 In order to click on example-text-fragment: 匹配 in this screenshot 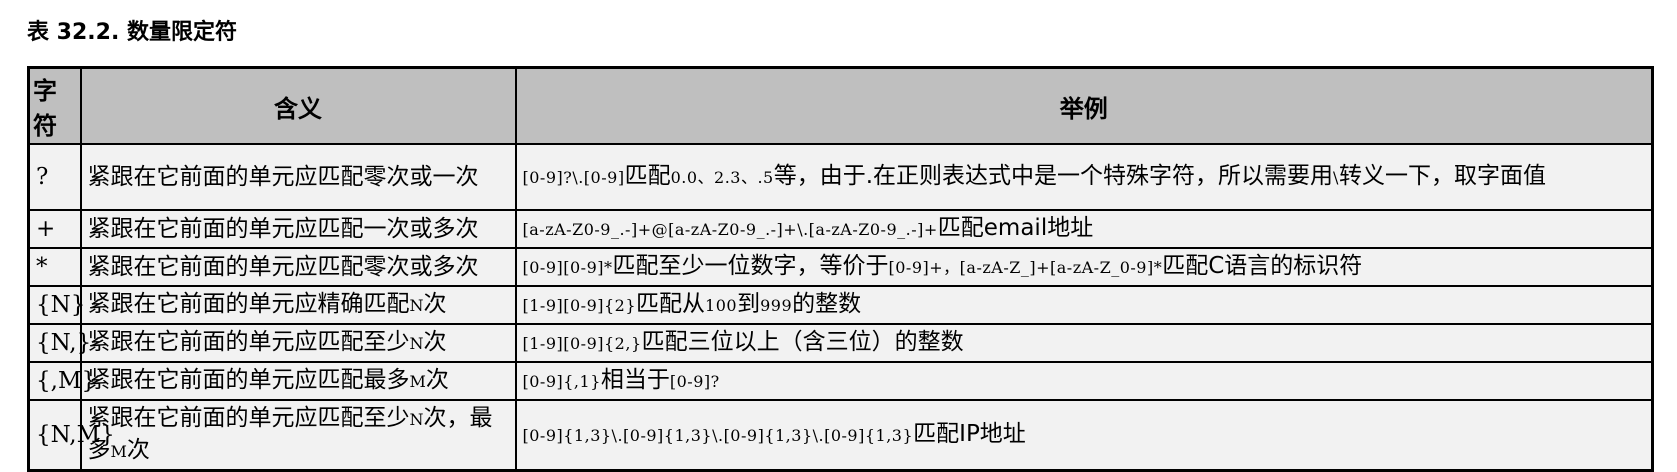, I will do `click(647, 176)`.